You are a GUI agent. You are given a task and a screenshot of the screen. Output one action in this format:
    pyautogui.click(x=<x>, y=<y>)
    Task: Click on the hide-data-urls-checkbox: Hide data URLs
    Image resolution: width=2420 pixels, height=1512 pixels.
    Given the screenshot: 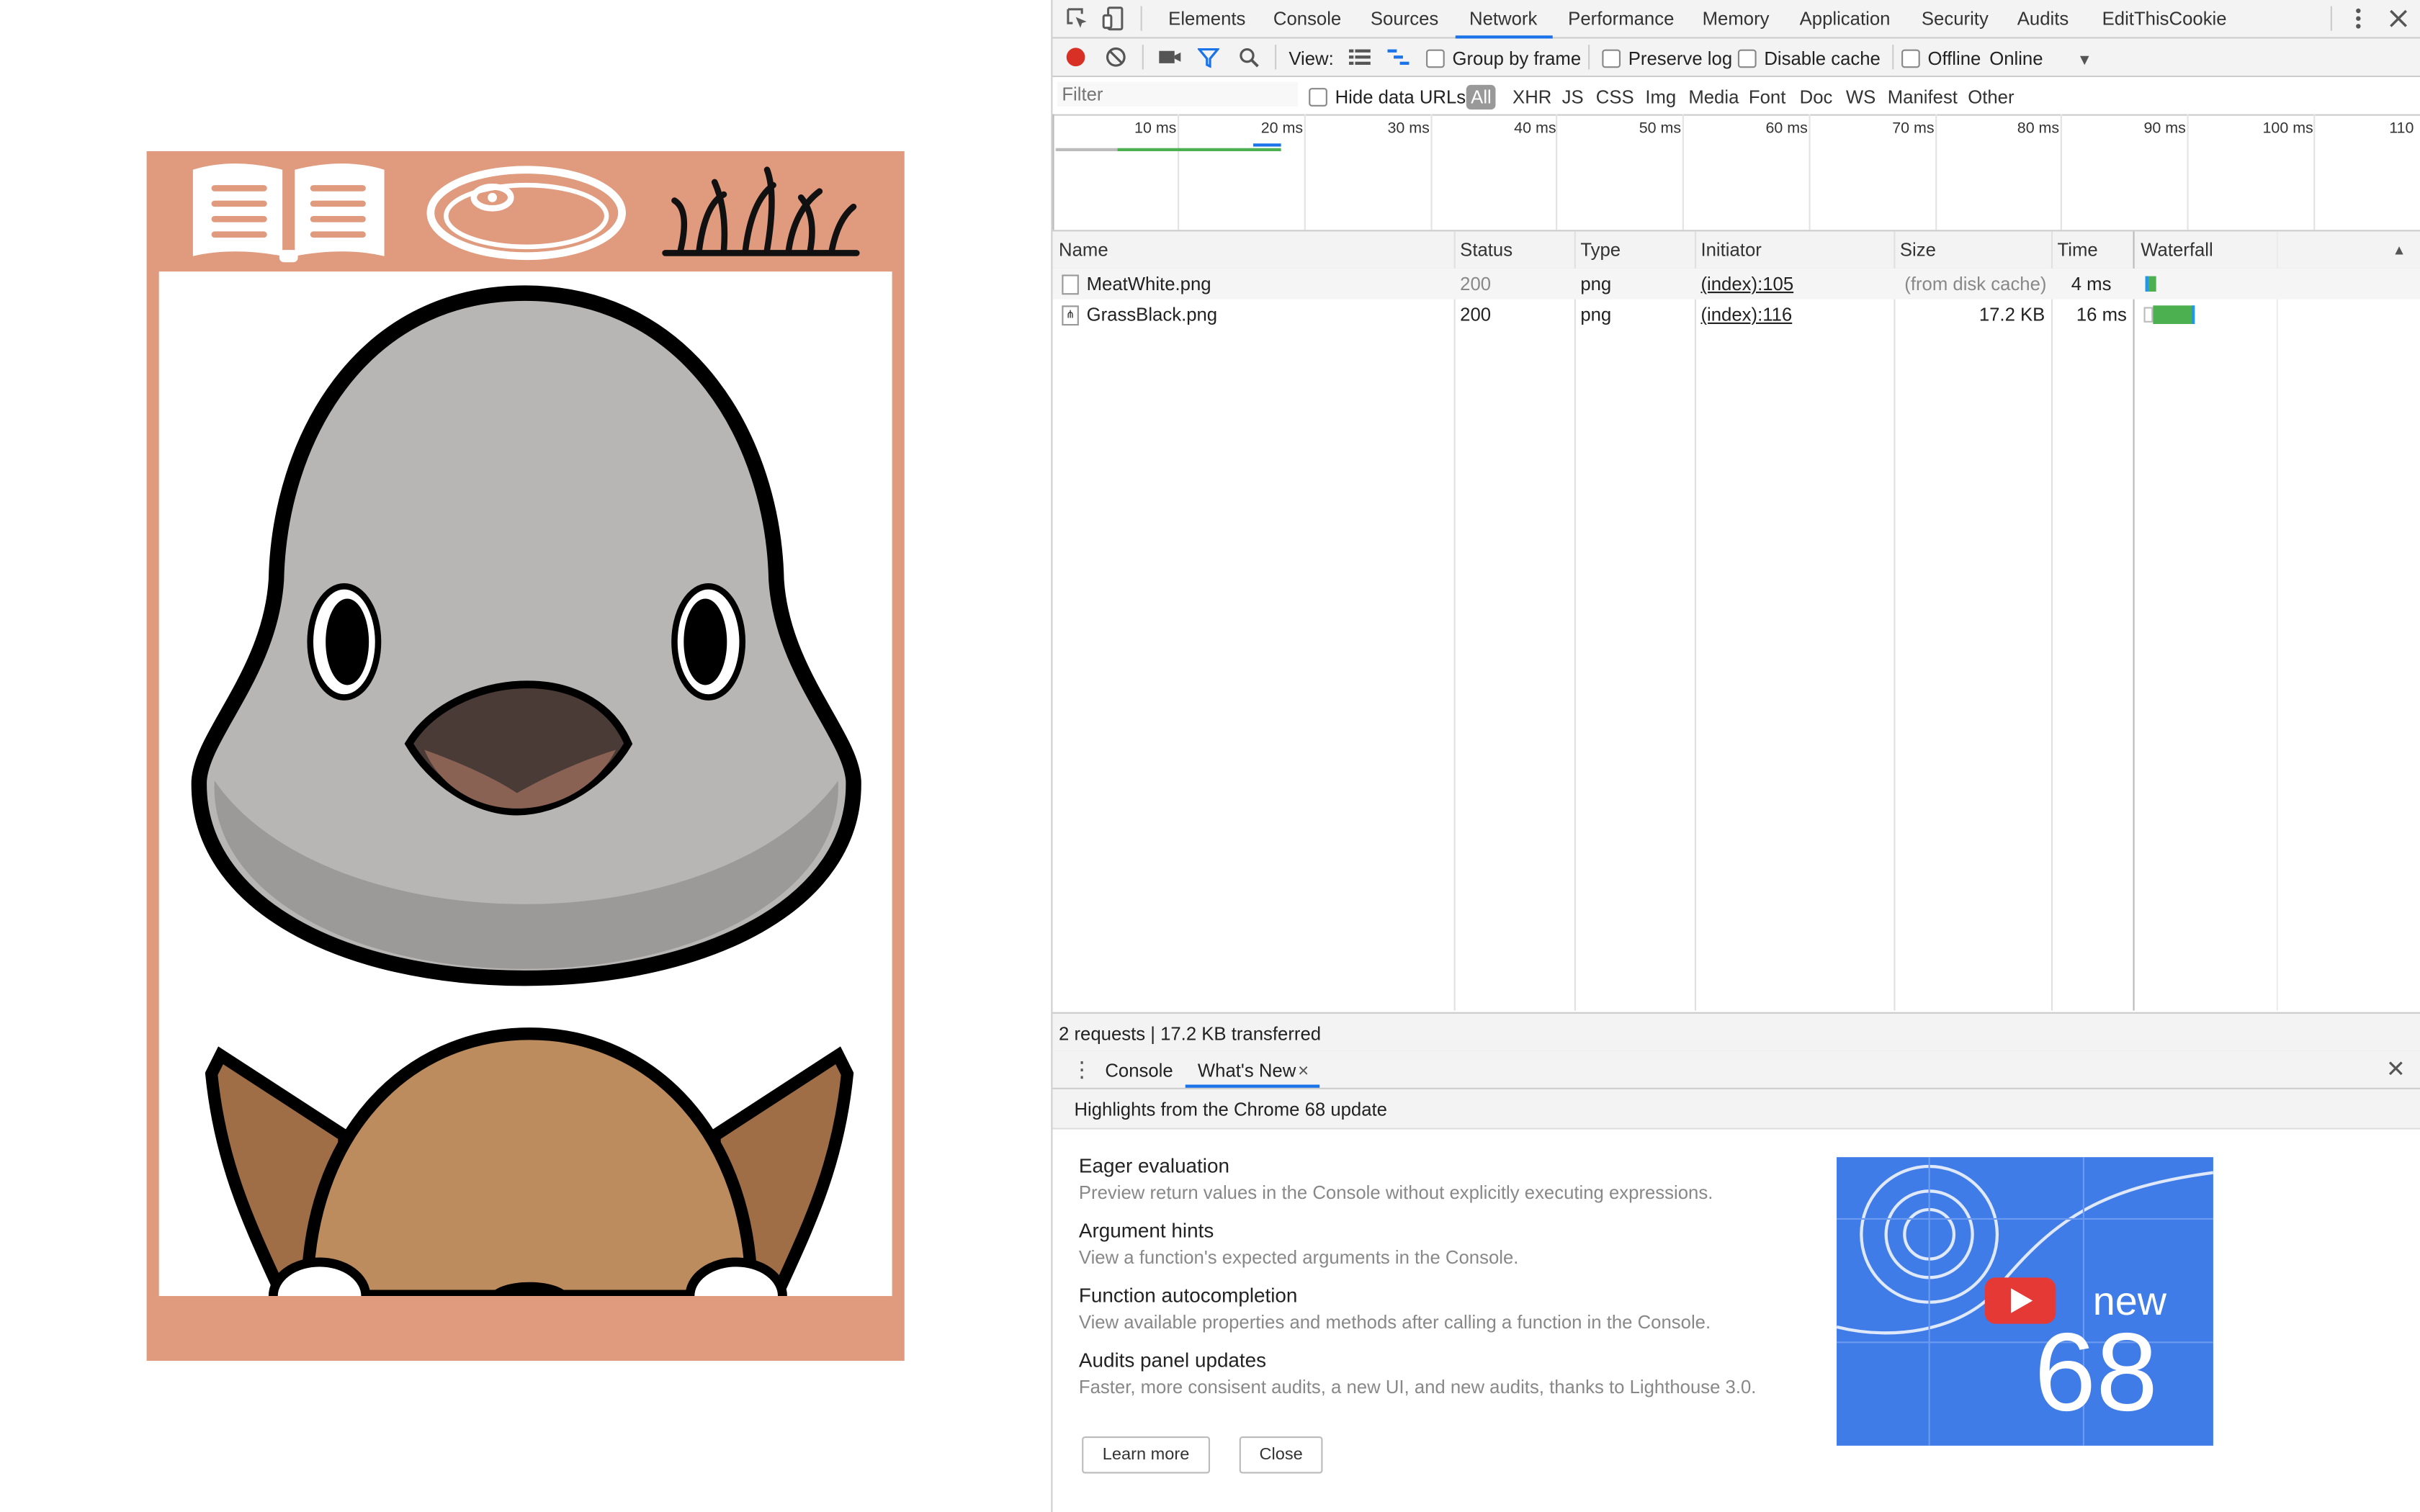 What is the action you would take?
    pyautogui.click(x=1387, y=97)
    